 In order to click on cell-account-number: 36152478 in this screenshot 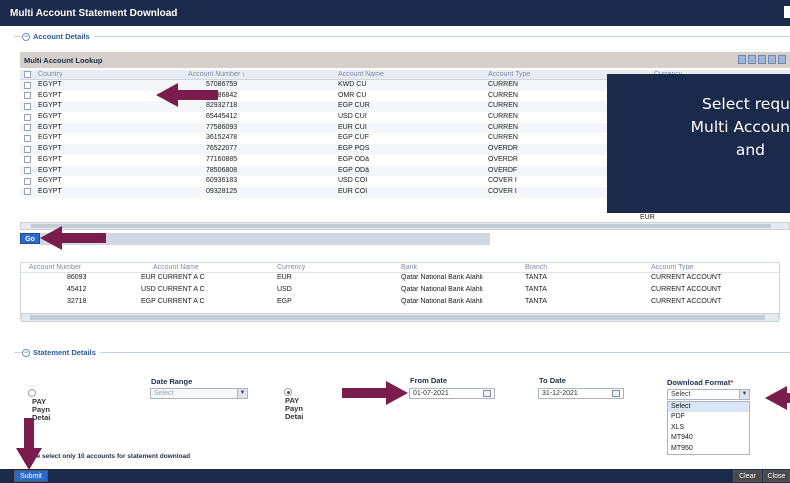, I will do `click(222, 138)`.